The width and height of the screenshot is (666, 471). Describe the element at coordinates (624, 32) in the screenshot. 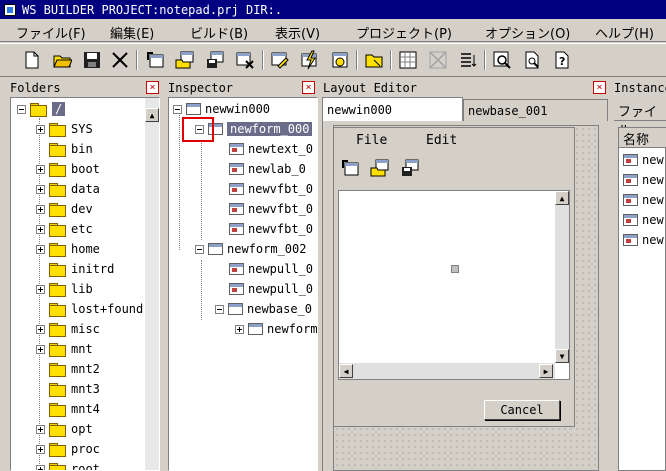

I see `menu-help: ヘルプ(H)` at that location.